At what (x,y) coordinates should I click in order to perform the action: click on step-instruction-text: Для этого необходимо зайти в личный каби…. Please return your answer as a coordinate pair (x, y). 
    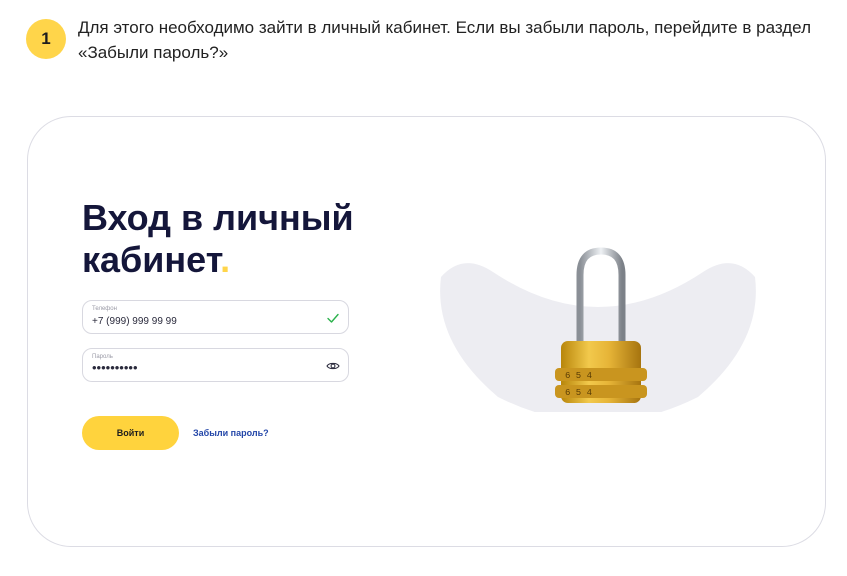
    Looking at the image, I should click on (444, 40).